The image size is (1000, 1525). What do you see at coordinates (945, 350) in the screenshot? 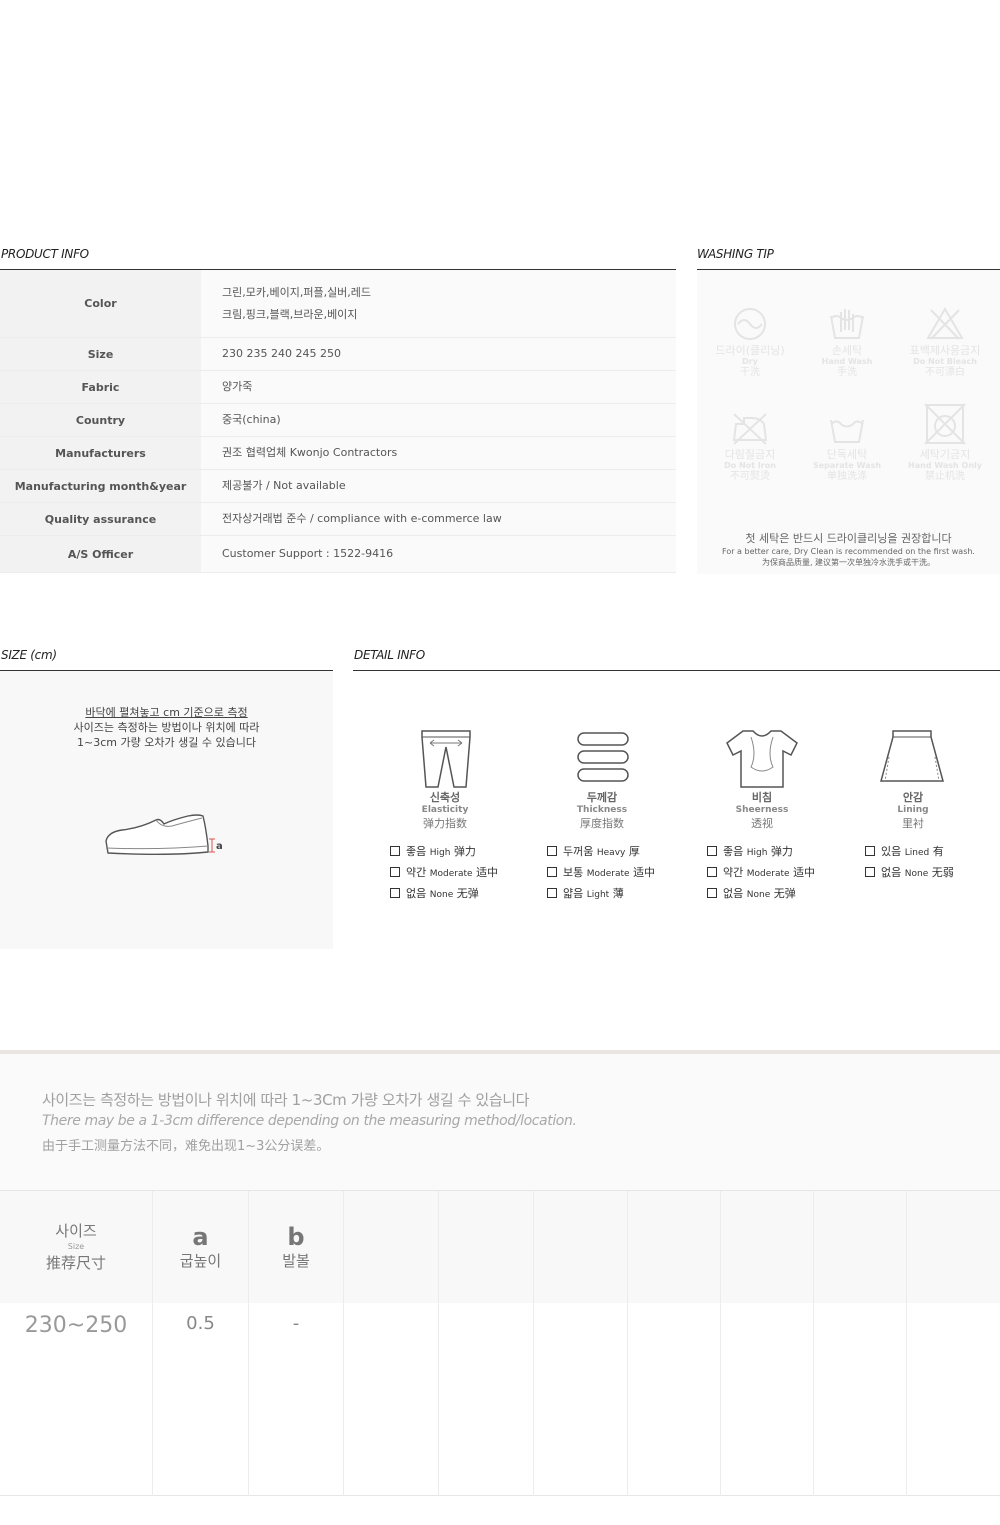
I see `washing-ko: 표백제사용금지` at bounding box center [945, 350].